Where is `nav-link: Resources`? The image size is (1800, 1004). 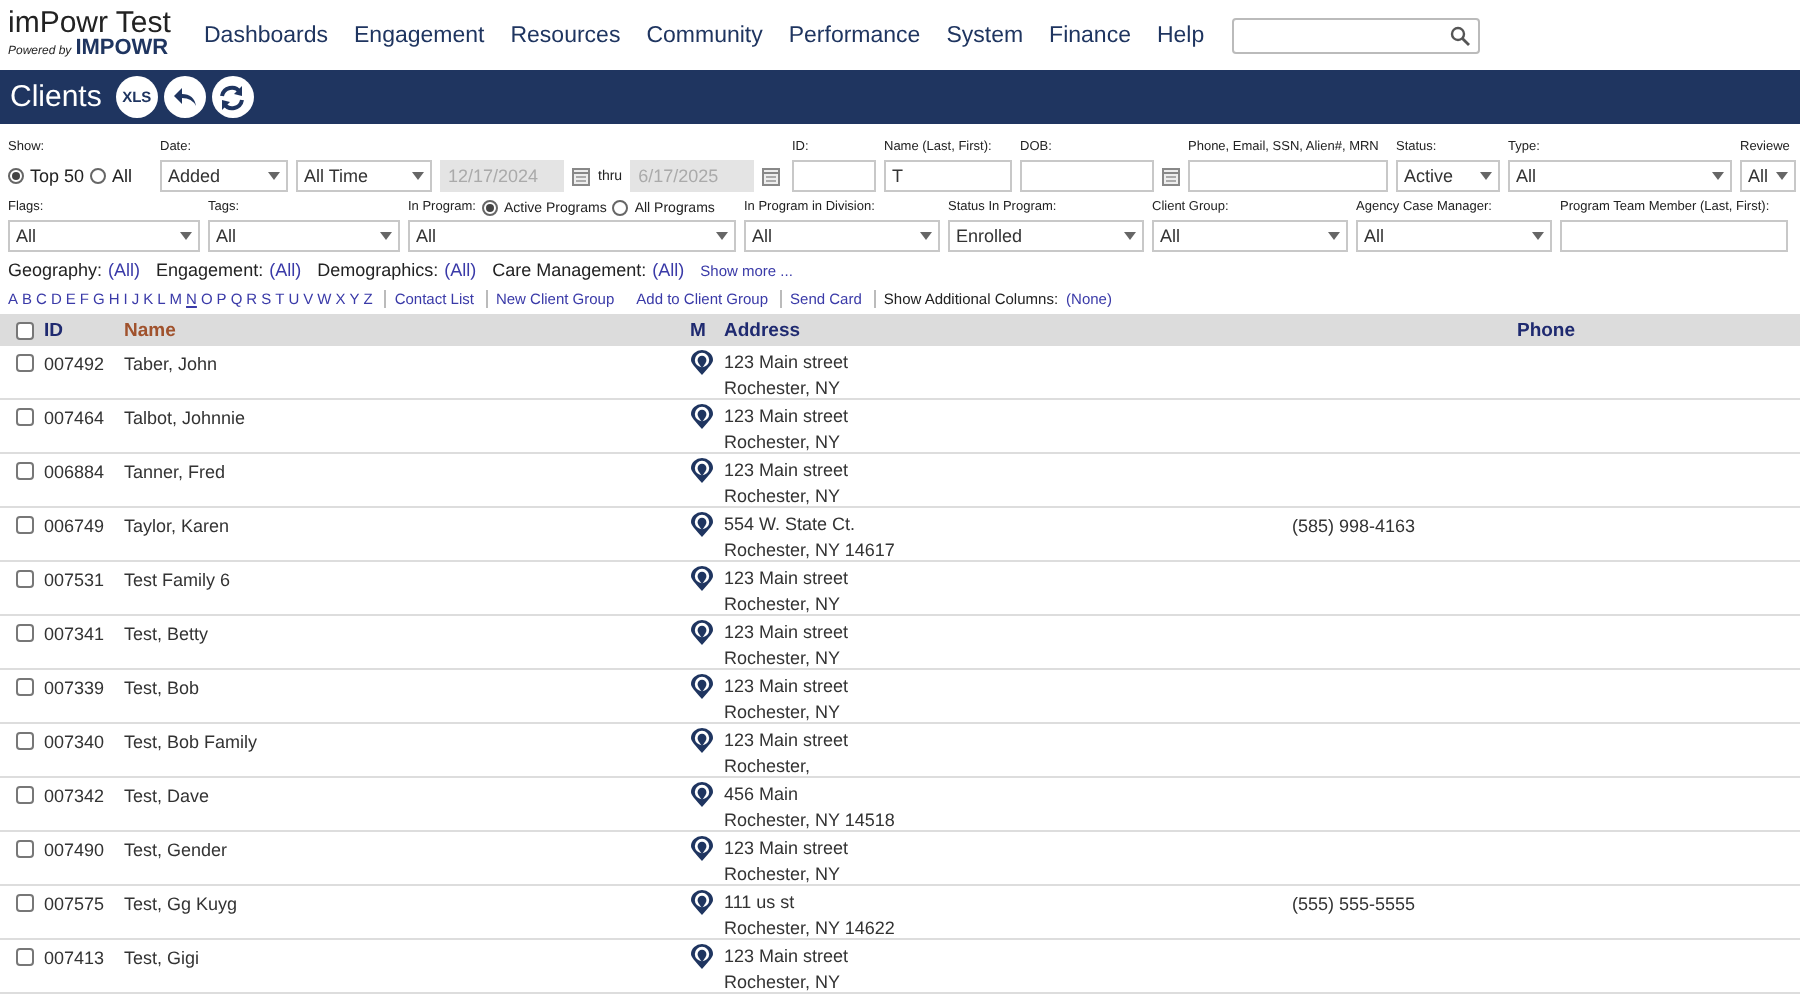
nav-link: Resources is located at coordinates (565, 35).